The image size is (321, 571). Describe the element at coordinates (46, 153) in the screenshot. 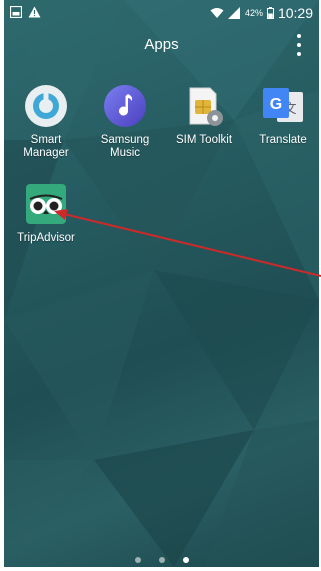

I see `app-label: Manager` at that location.